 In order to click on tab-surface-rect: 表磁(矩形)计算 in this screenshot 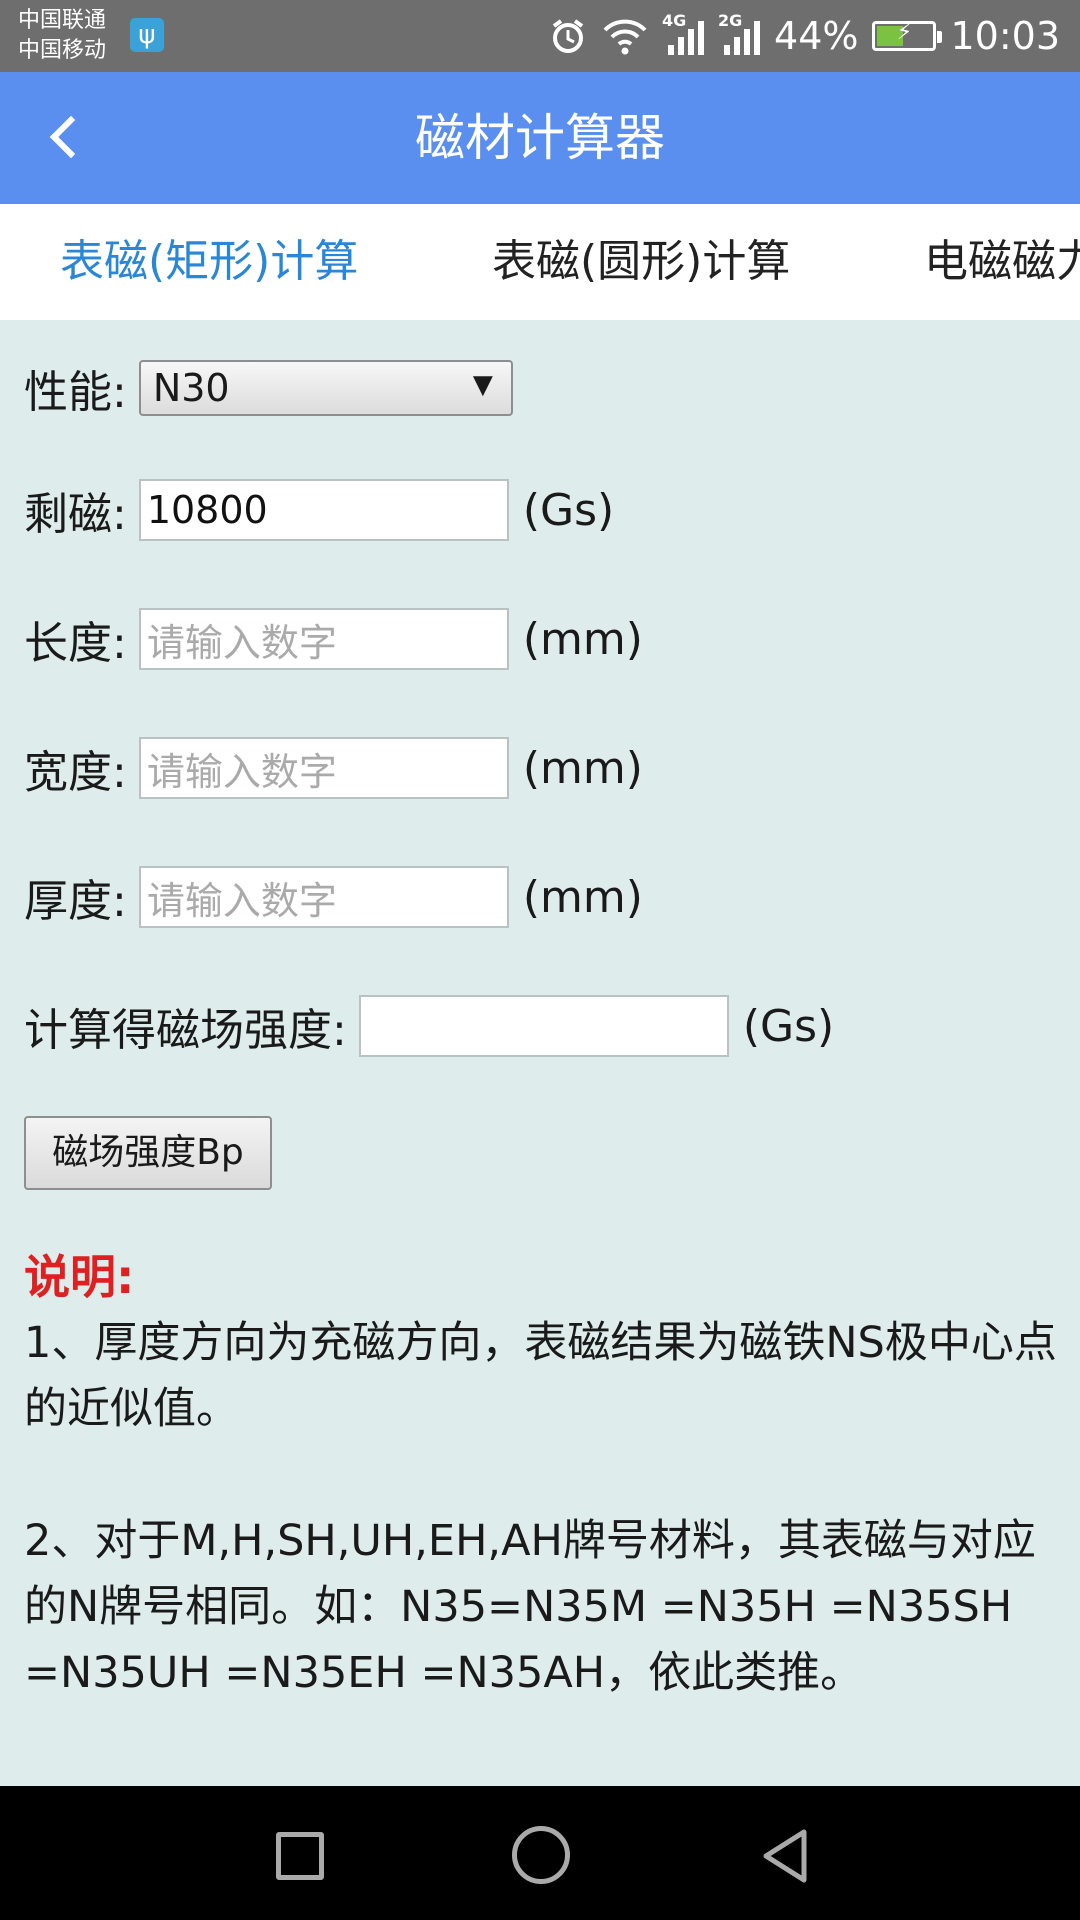, I will do `click(209, 262)`.